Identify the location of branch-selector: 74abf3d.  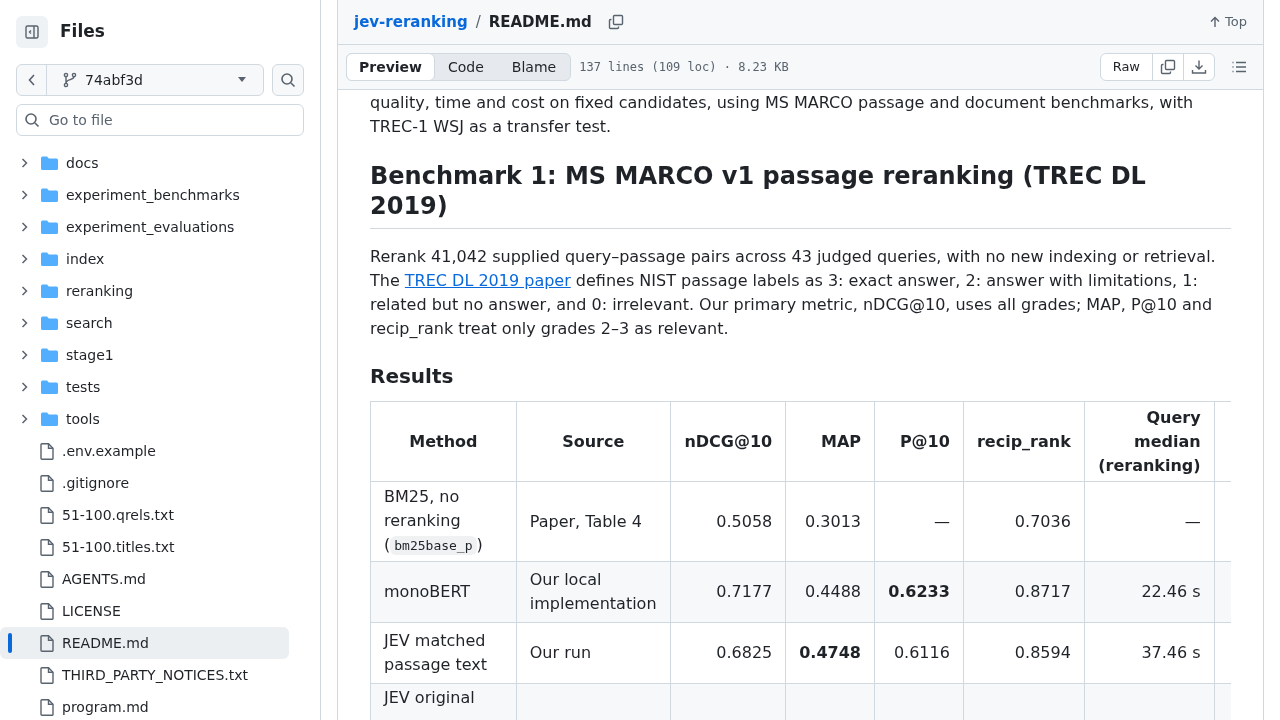
(140, 80).